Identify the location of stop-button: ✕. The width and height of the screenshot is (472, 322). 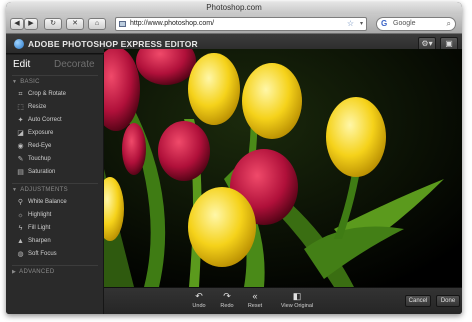
(75, 24).